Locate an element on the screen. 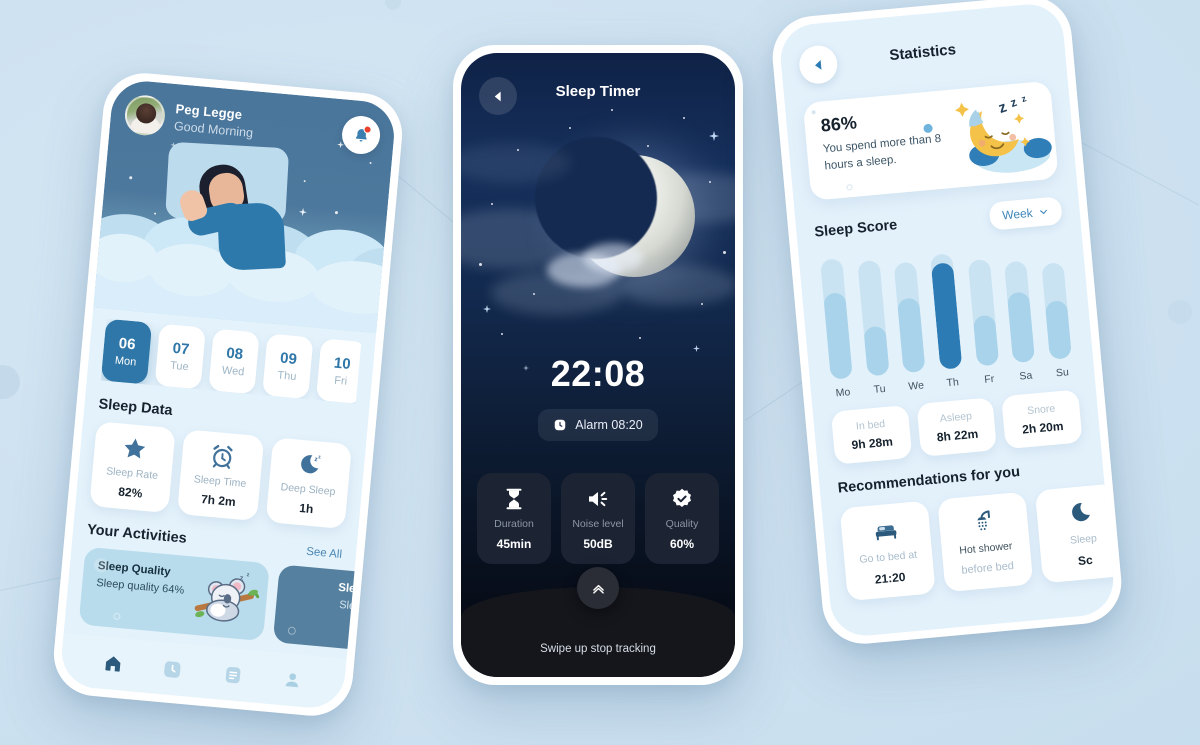 This screenshot has width=1200, height=745. deep-sleep-card: z z Deep Sleep 1h is located at coordinates (308, 483).